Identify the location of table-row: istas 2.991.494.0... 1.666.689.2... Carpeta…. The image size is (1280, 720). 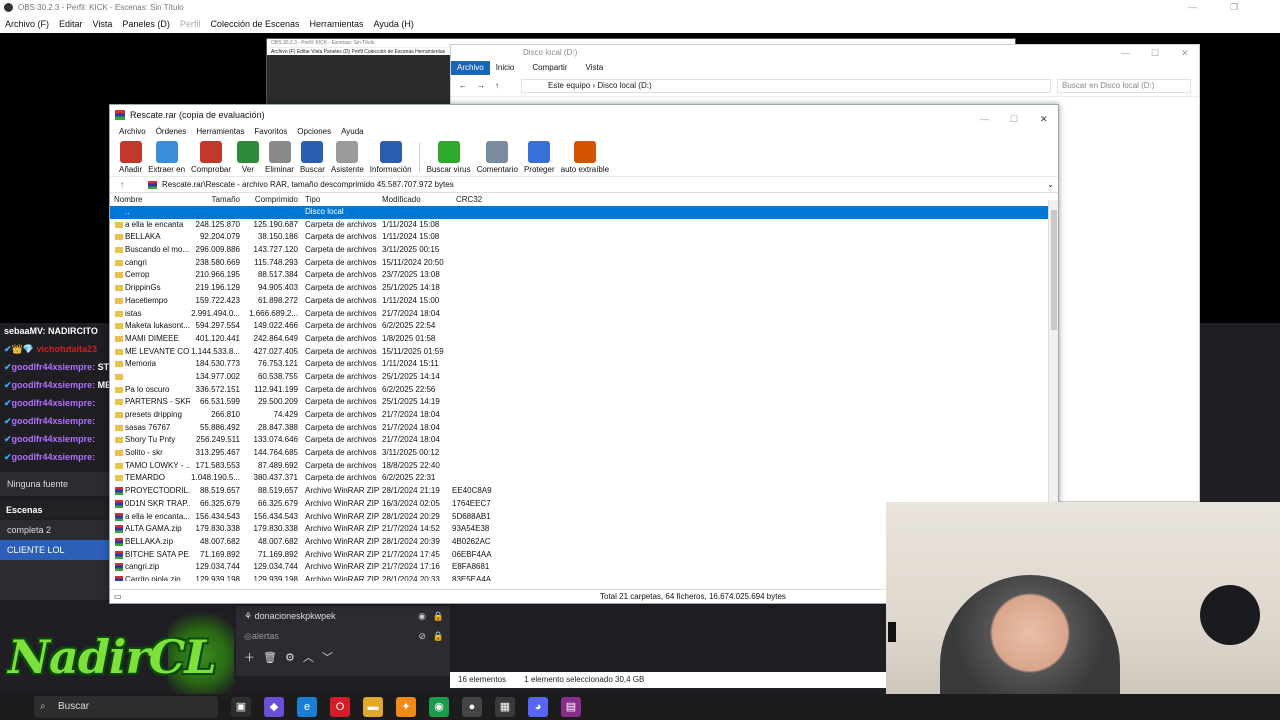
(584, 314).